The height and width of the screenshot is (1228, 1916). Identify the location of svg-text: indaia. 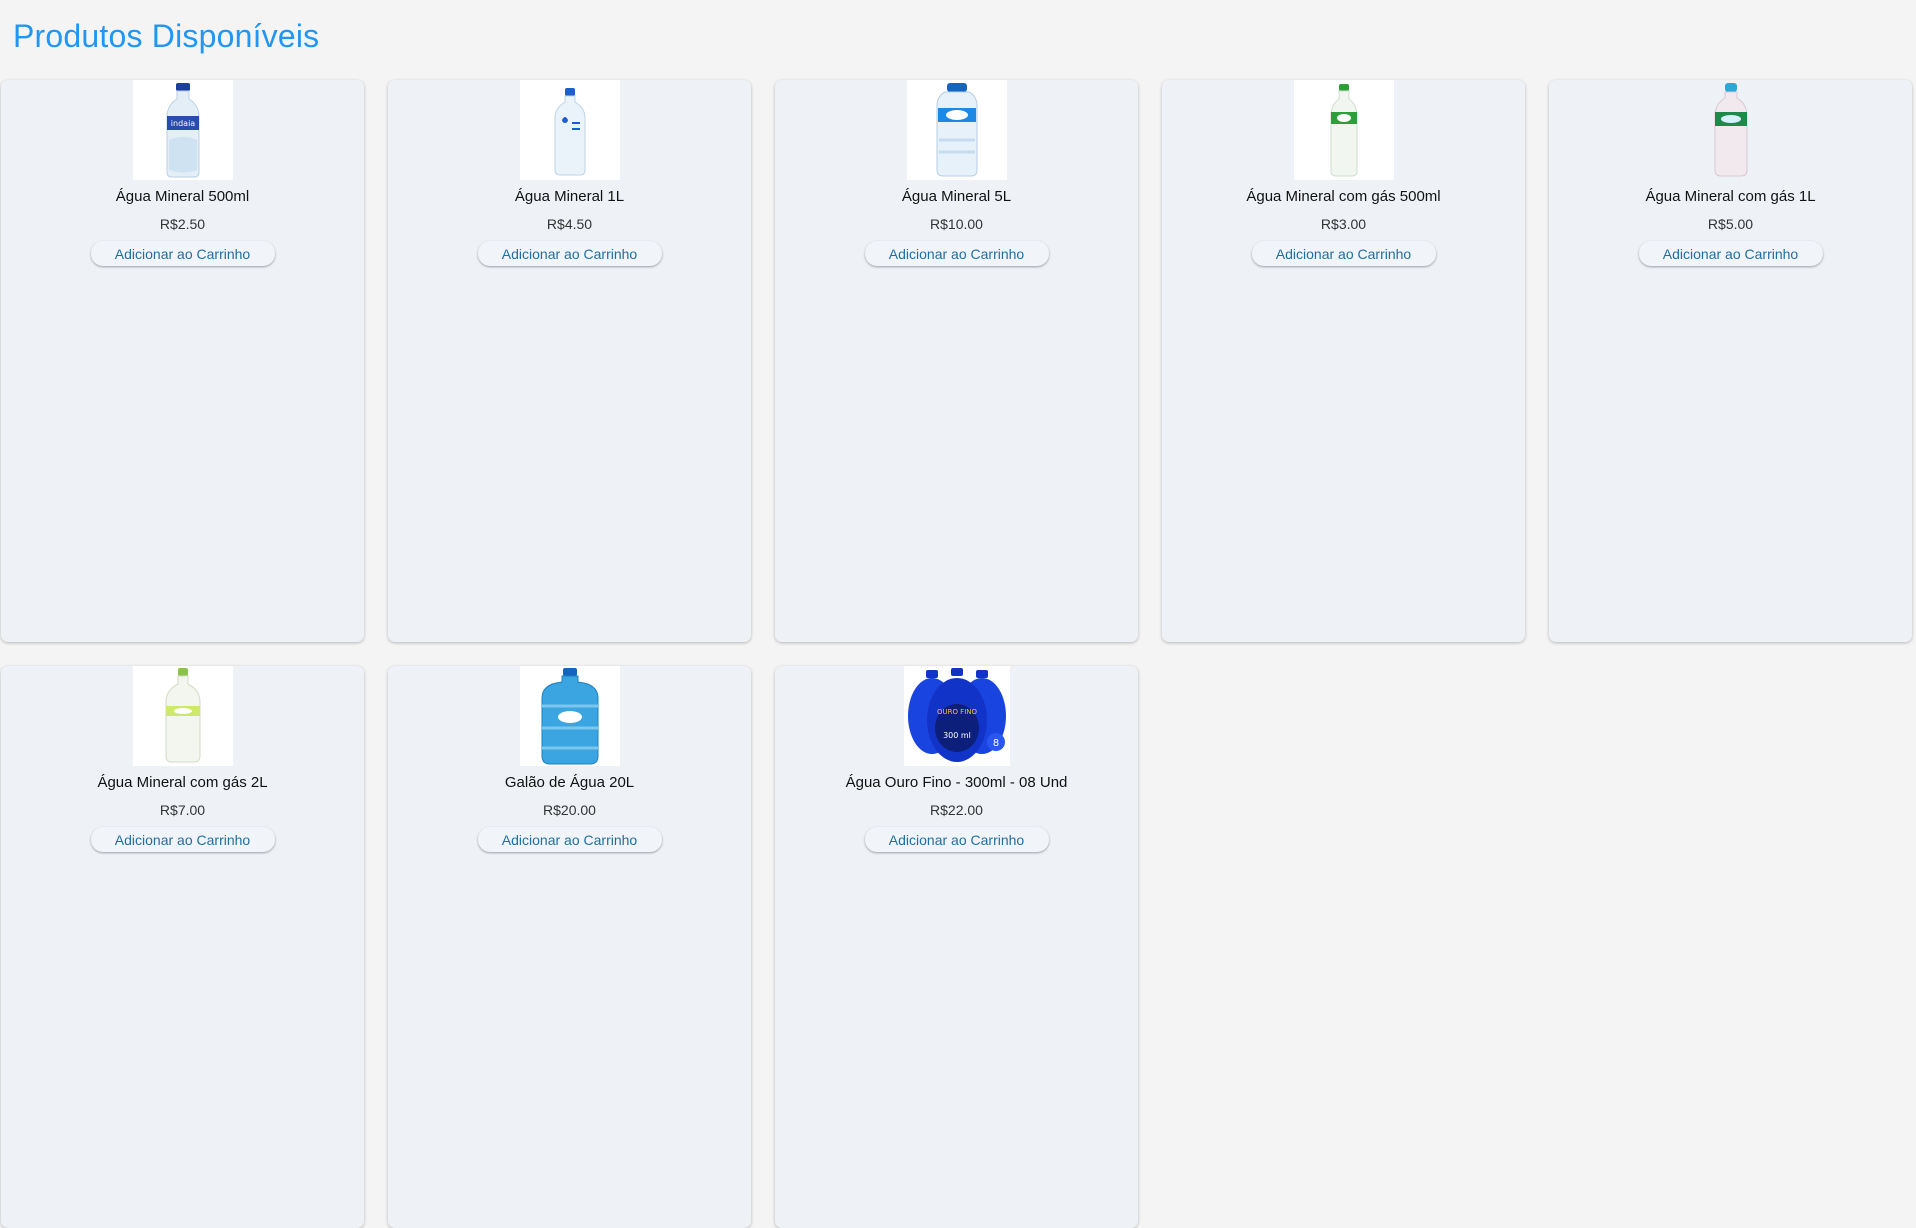
(182, 123).